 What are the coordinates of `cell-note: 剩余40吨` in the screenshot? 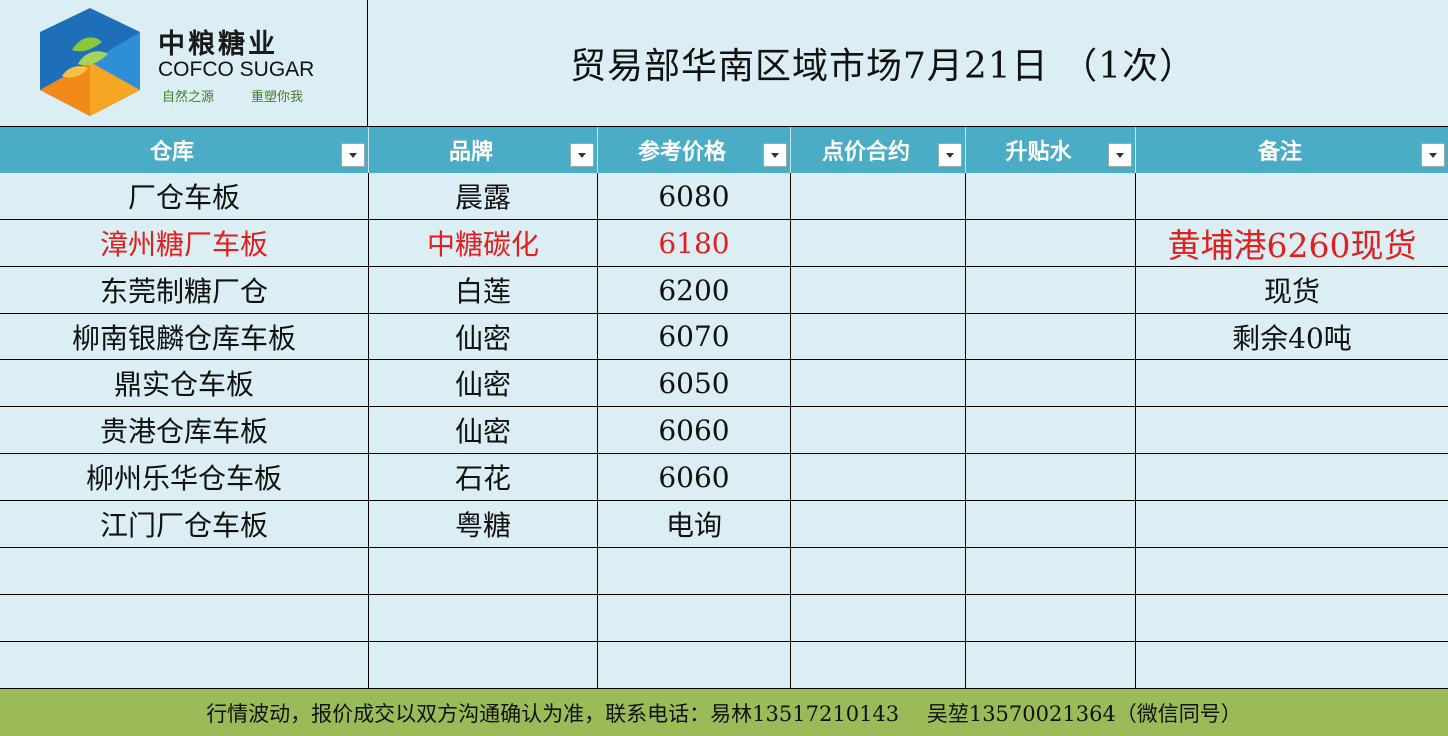 It's located at (1292, 336).